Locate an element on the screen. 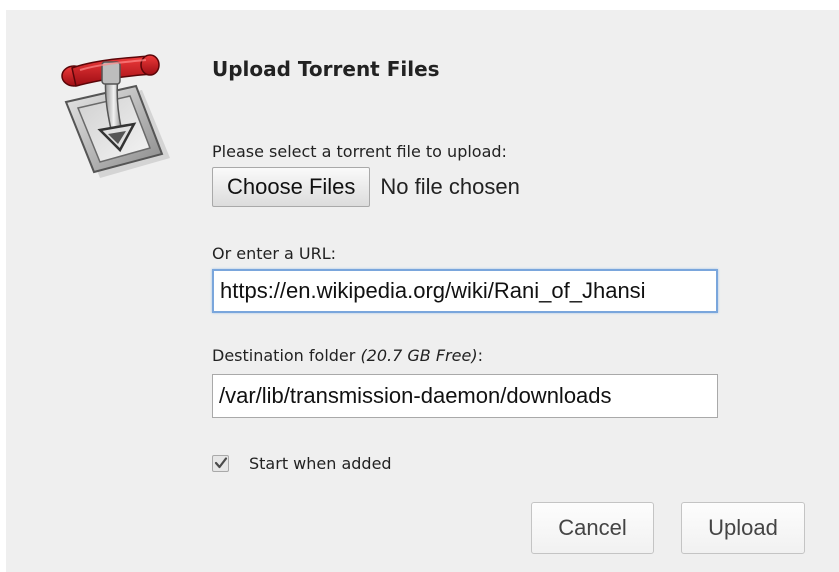 The image size is (839, 572). start-when-added-row: Start when added is located at coordinates (302, 463).